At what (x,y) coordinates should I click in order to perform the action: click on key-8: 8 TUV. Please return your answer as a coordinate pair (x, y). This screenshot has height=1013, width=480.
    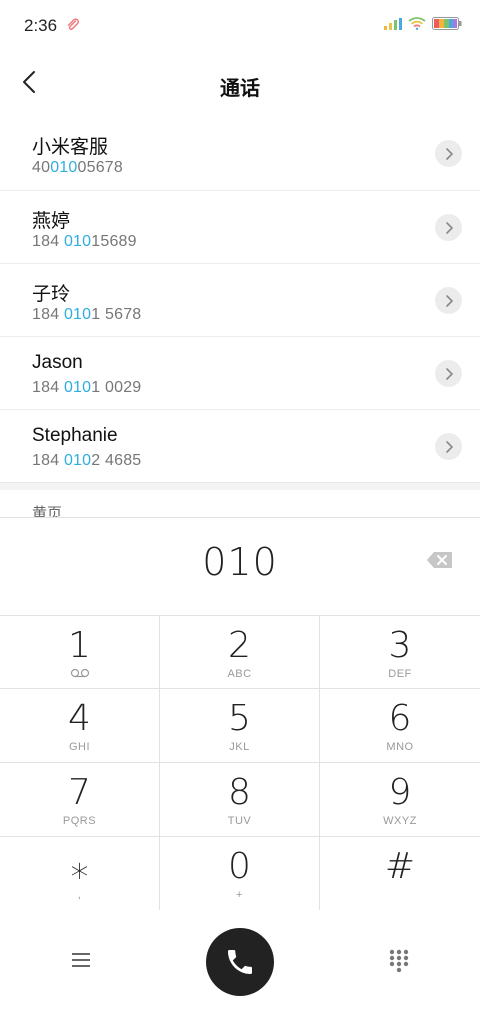
    Looking at the image, I should click on (240, 800).